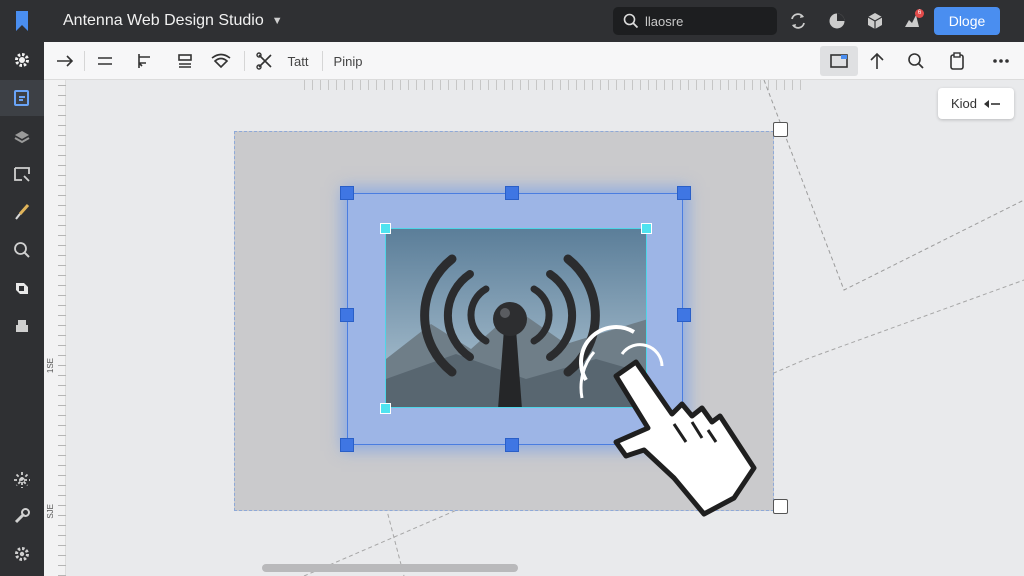 The width and height of the screenshot is (1024, 576). Describe the element at coordinates (221, 61) in the screenshot. I see `wifi-icon` at that location.